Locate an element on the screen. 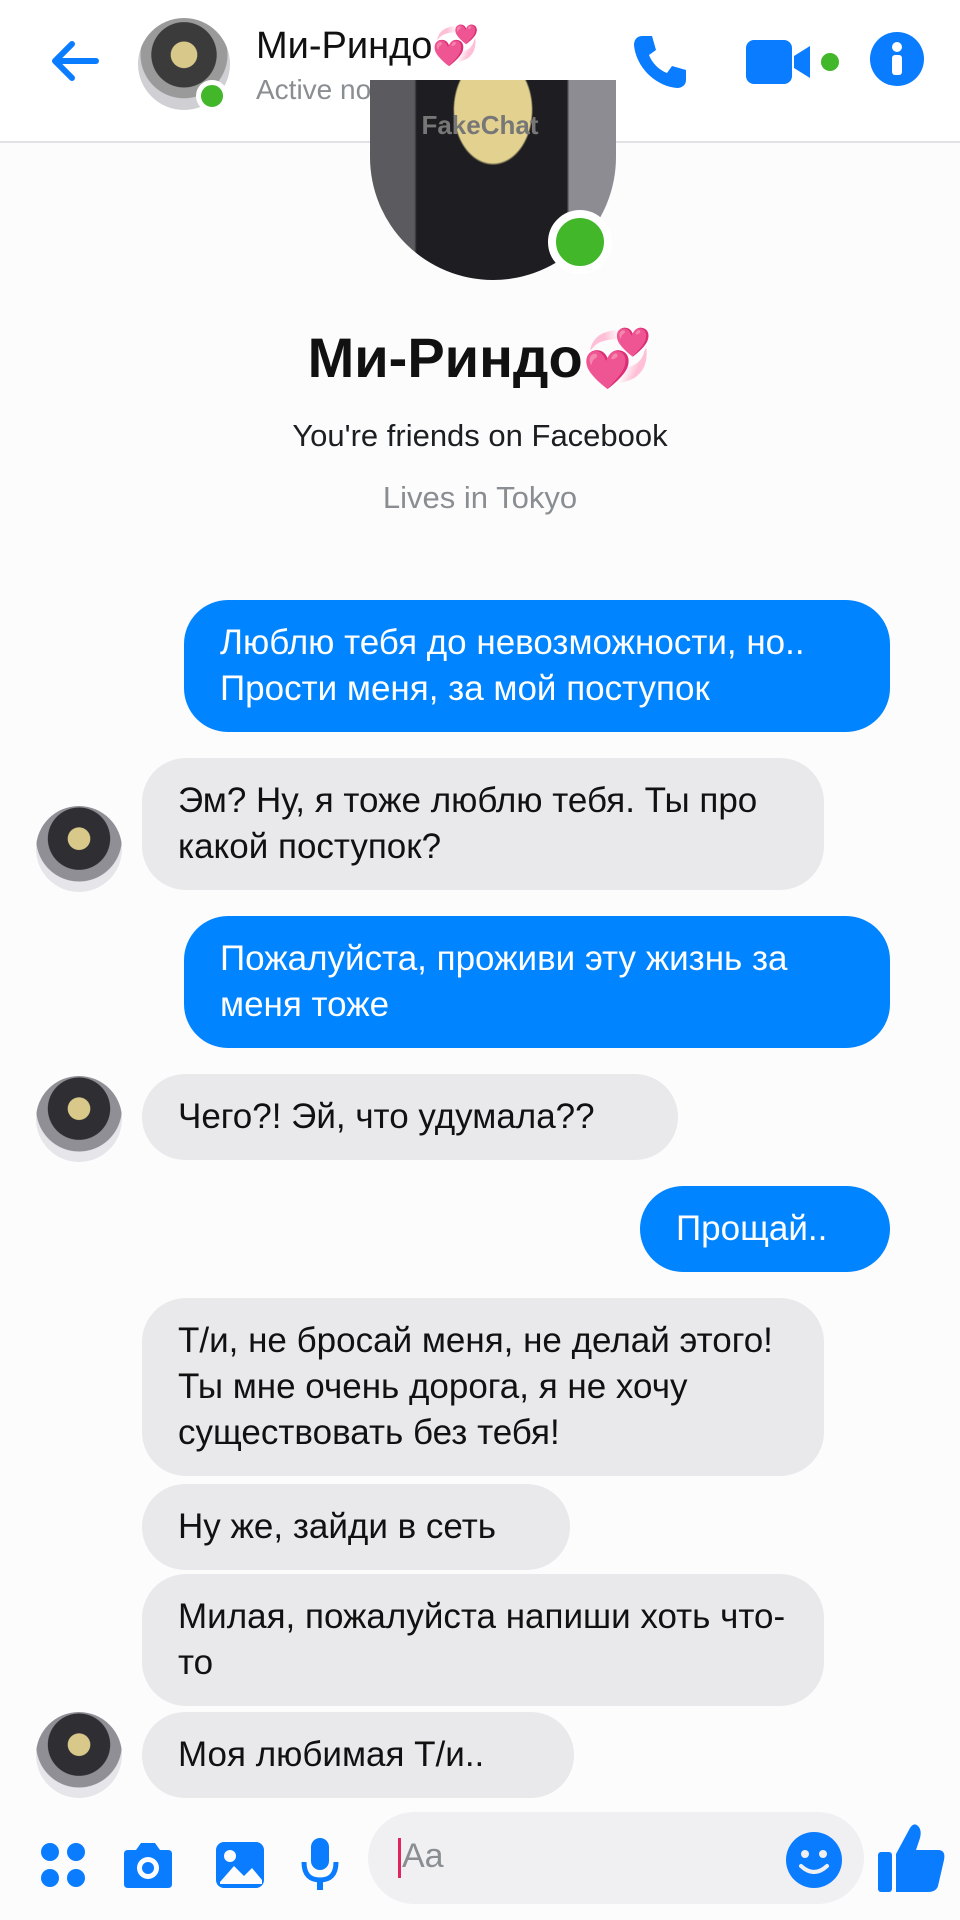 This screenshot has width=960, height=1920. watermark: FakeChat is located at coordinates (480, 125).